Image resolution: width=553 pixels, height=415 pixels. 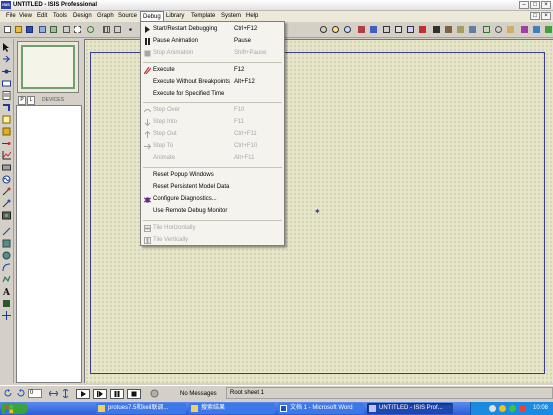 I want to click on block-delete-button, so click(x=421, y=29).